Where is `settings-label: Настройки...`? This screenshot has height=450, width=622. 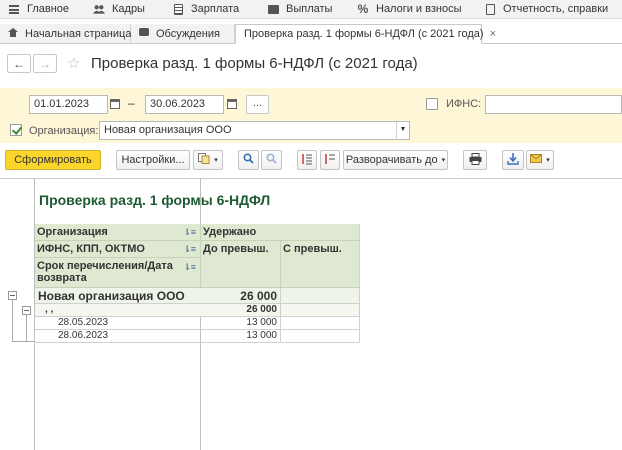
settings-label: Настройки... is located at coordinates (153, 160).